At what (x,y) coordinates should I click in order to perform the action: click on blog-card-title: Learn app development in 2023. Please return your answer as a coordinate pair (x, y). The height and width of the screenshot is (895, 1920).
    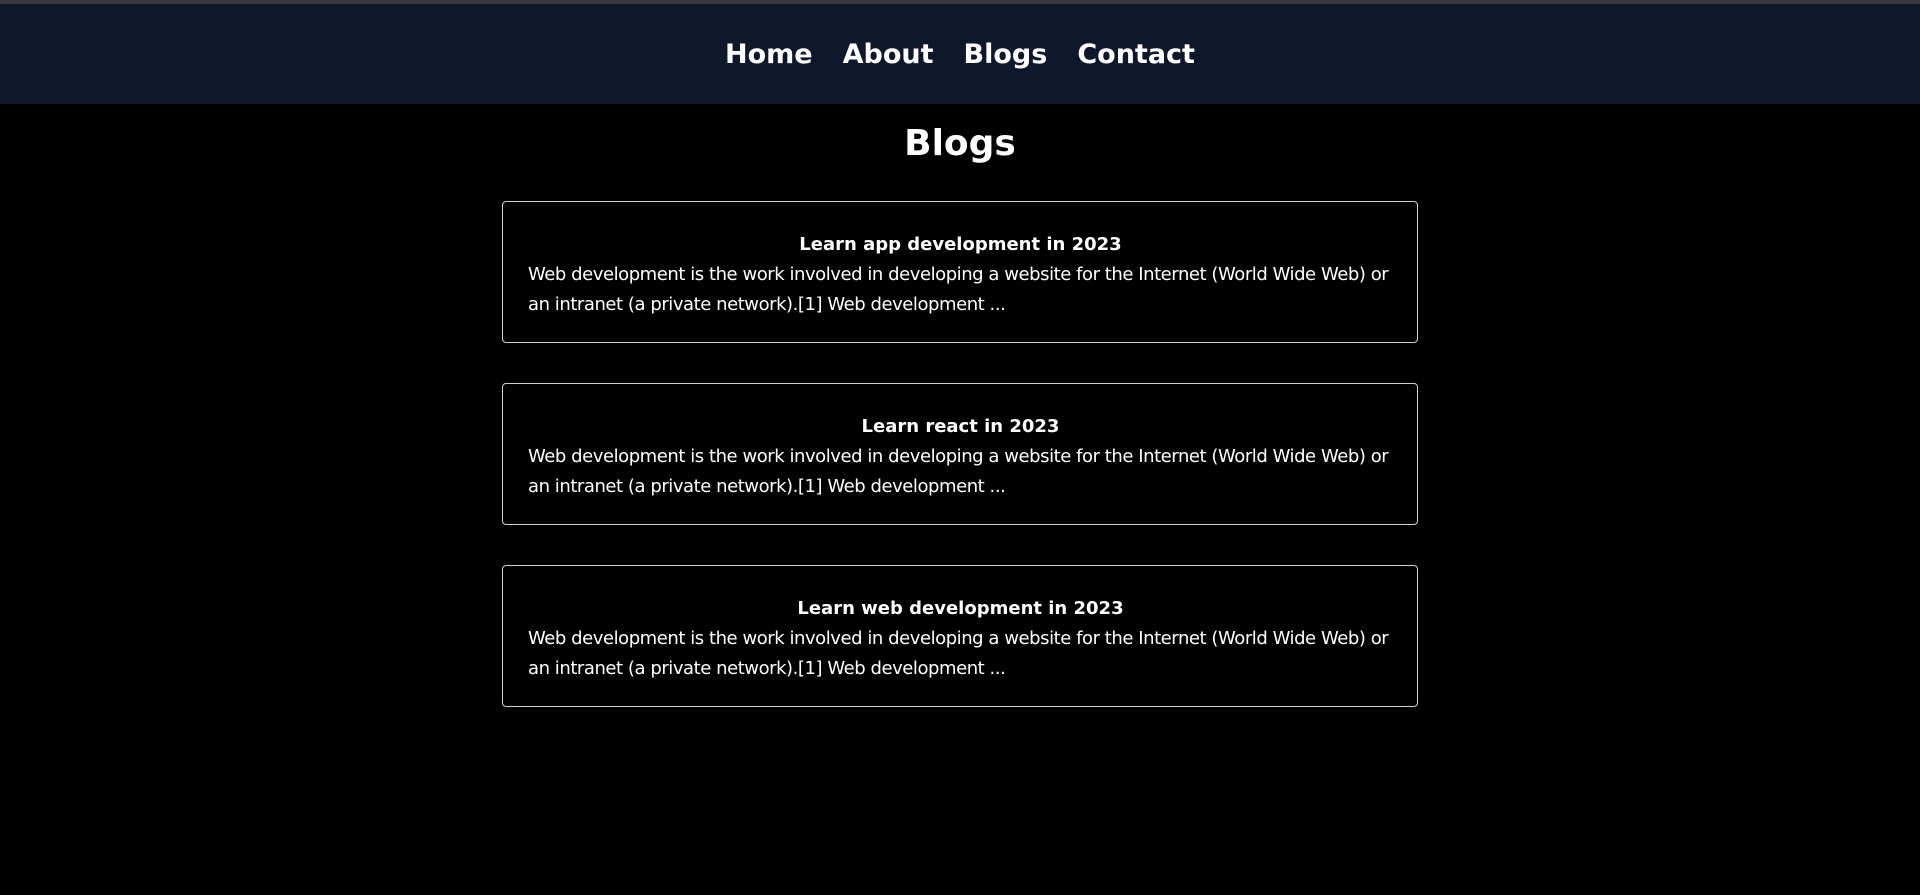
    Looking at the image, I should click on (960, 245).